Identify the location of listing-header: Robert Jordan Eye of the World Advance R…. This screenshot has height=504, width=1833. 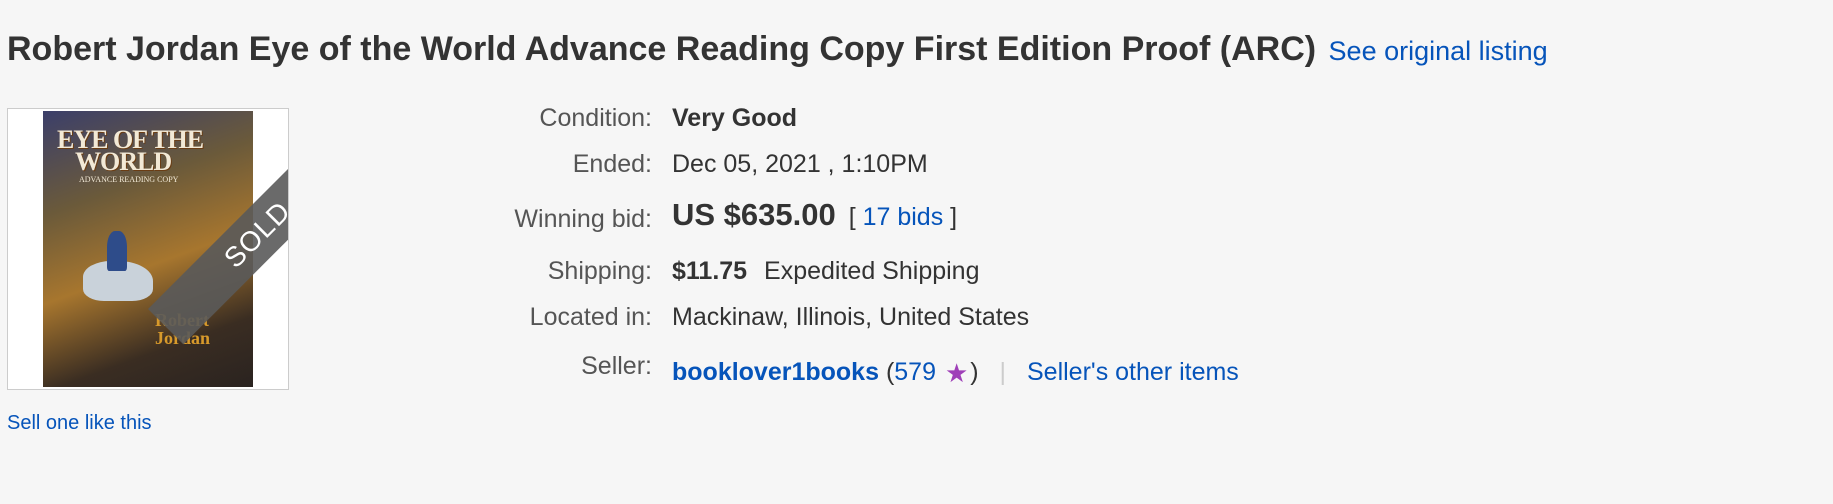
(907, 49).